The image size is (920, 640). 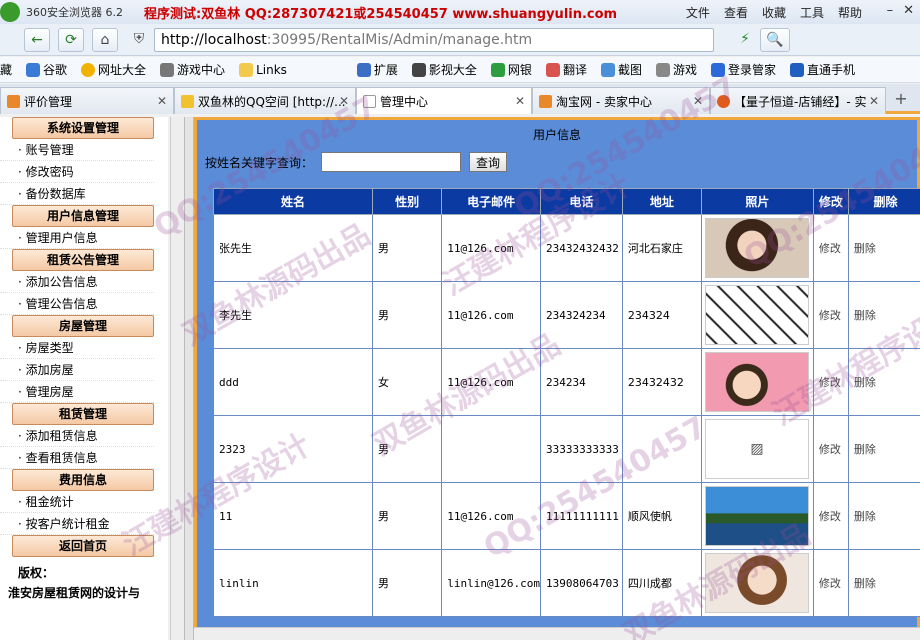 What do you see at coordinates (812, 12) in the screenshot?
I see `menu-tools: 工具` at bounding box center [812, 12].